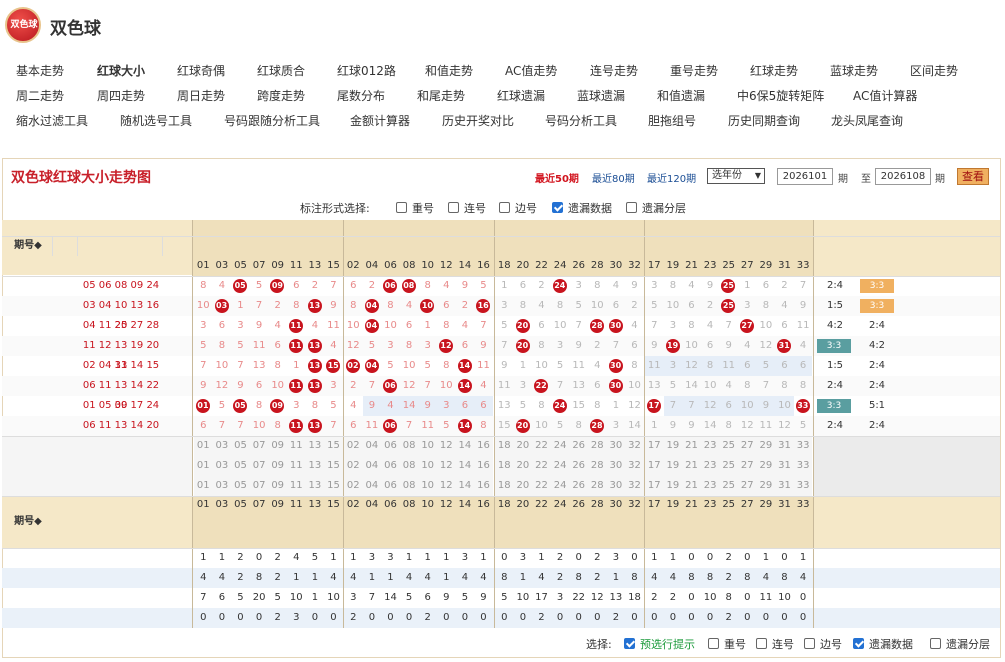 Image resolution: width=1005 pixels, height=662 pixels. What do you see at coordinates (380, 120) in the screenshot?
I see `nav-link: 金额计算器` at bounding box center [380, 120].